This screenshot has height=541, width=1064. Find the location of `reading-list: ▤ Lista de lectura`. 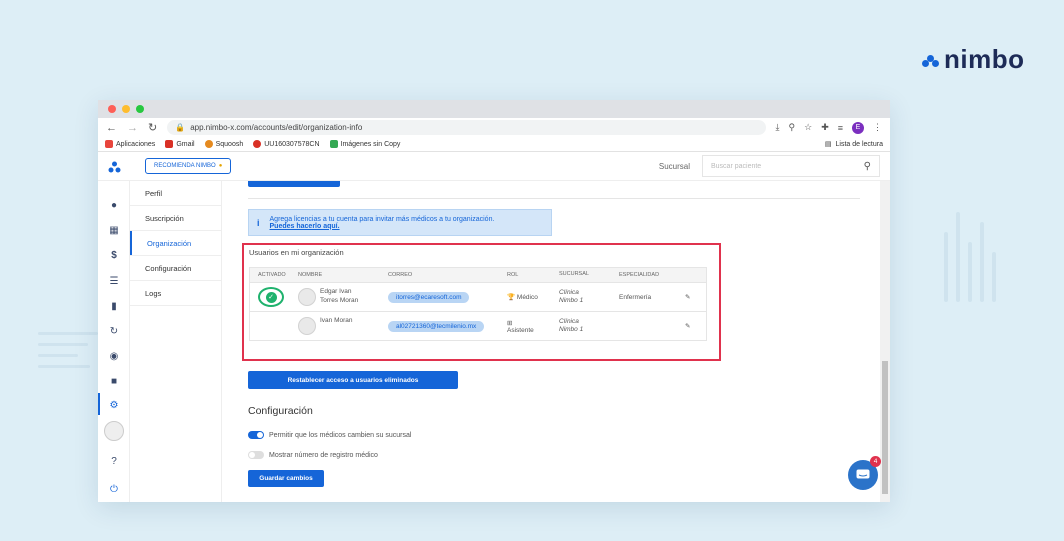

reading-list: ▤ Lista de lectura is located at coordinates (853, 144).